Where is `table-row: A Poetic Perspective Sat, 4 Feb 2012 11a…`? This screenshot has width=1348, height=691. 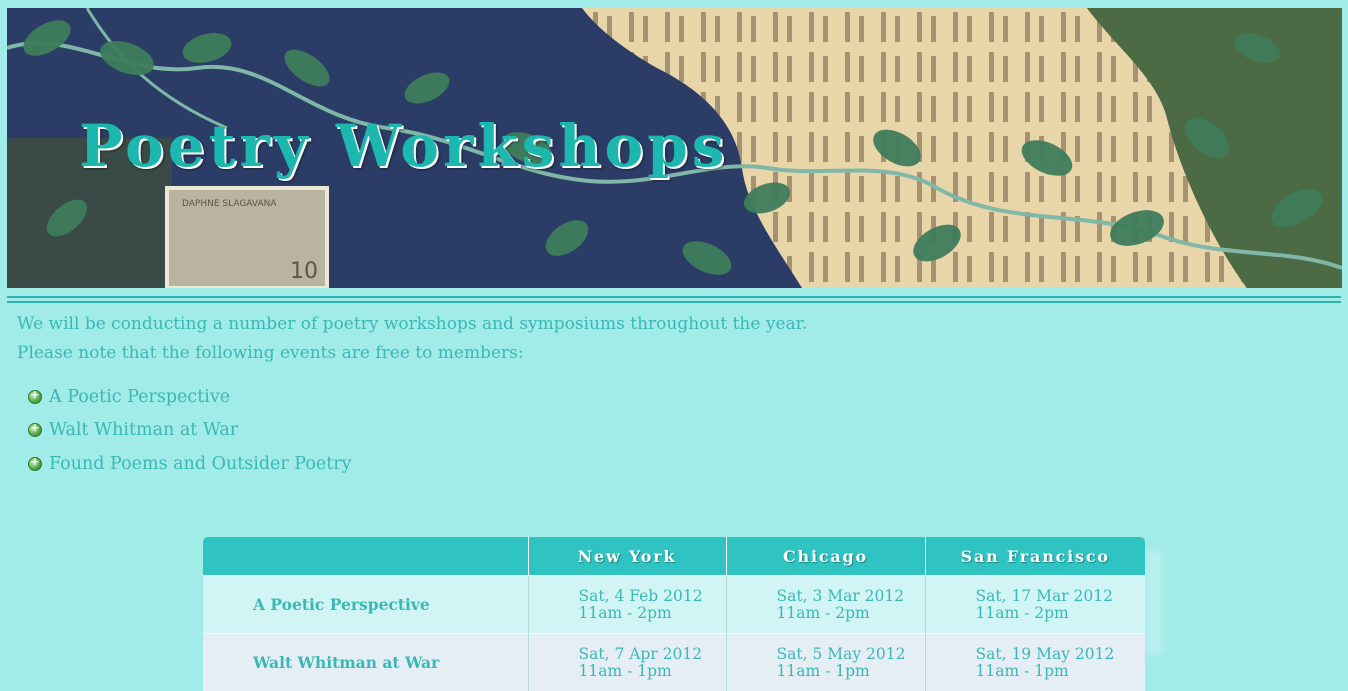 table-row: A Poetic Perspective Sat, 4 Feb 2012 11a… is located at coordinates (674, 605).